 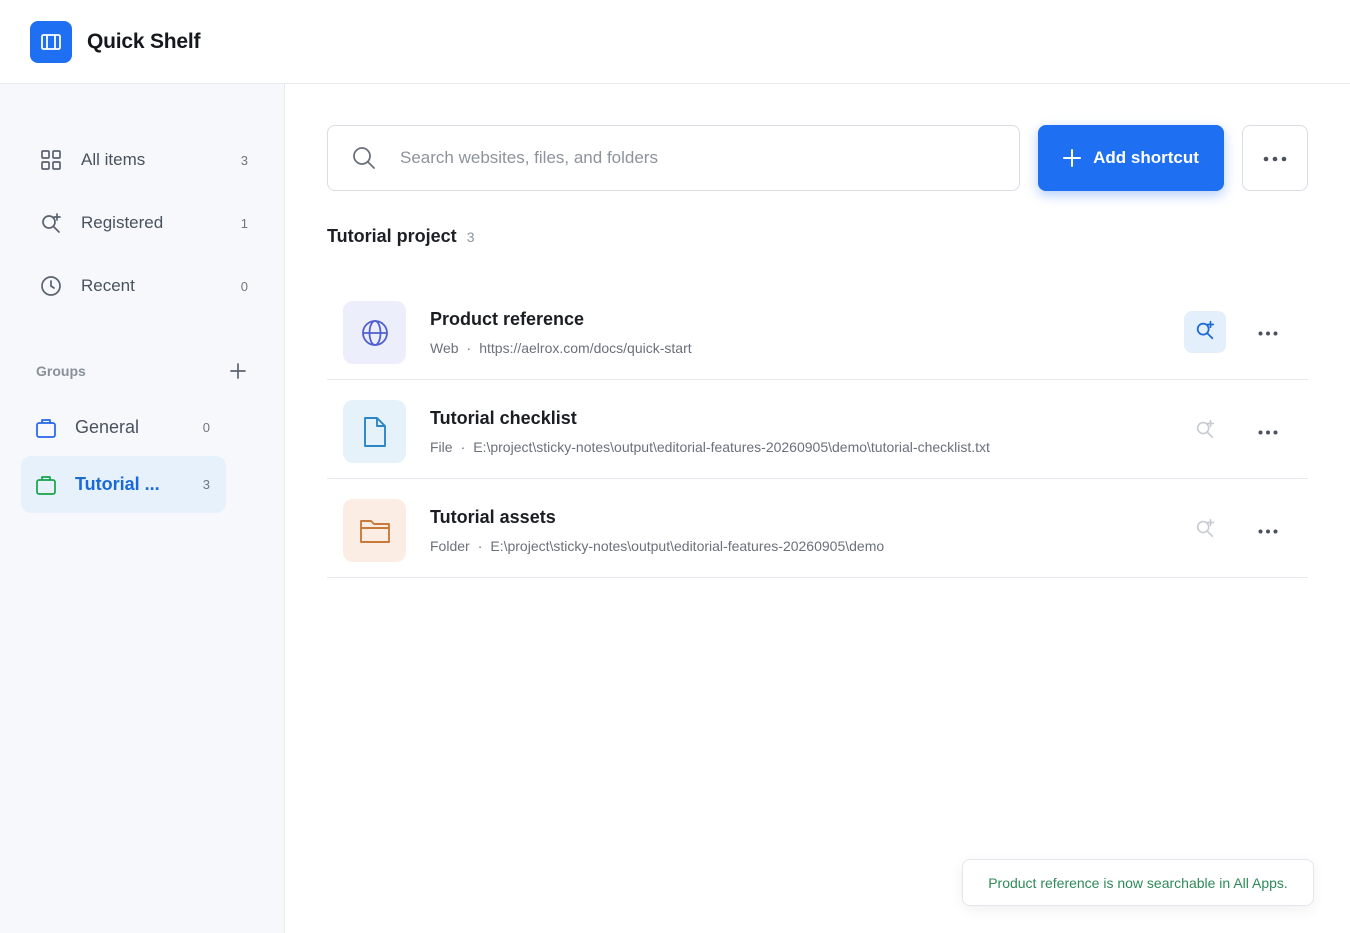 What do you see at coordinates (122, 222) in the screenshot?
I see `sidebar-item-label: Registered` at bounding box center [122, 222].